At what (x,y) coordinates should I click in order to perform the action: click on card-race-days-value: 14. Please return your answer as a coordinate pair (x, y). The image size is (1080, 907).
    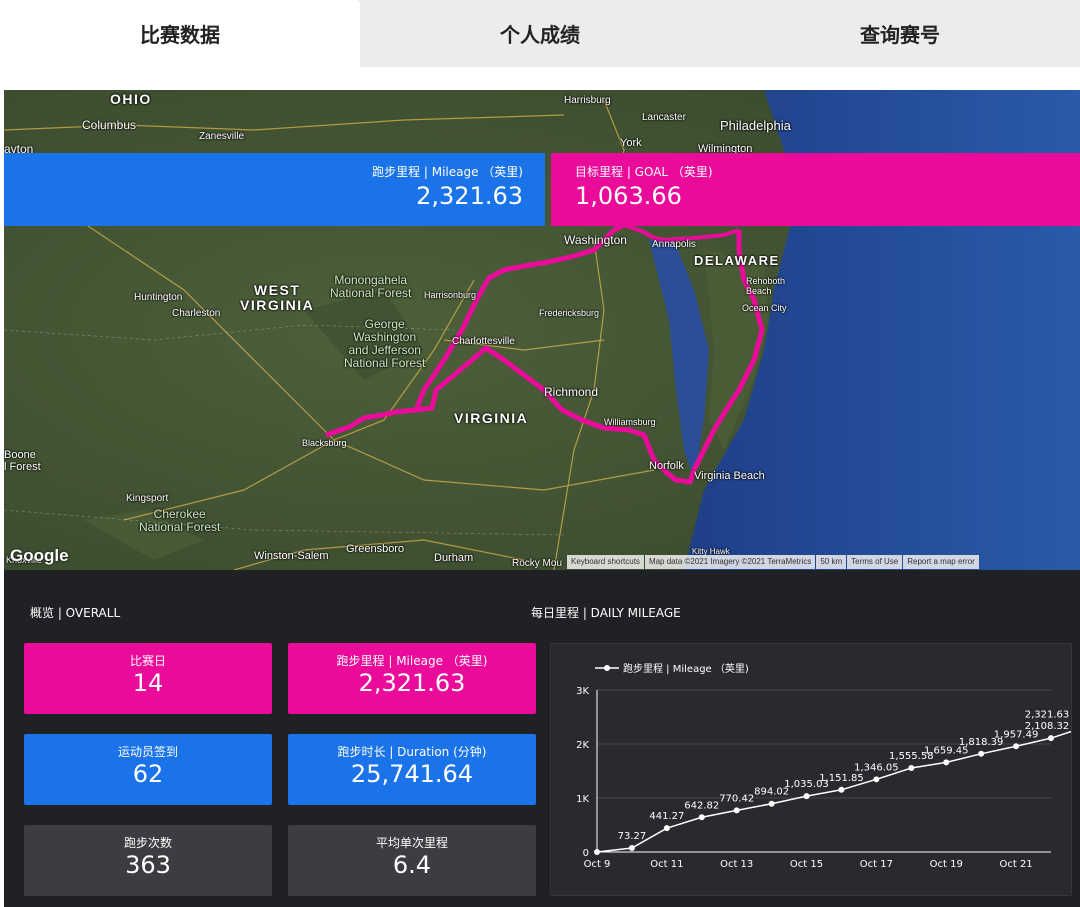
    Looking at the image, I should click on (148, 683).